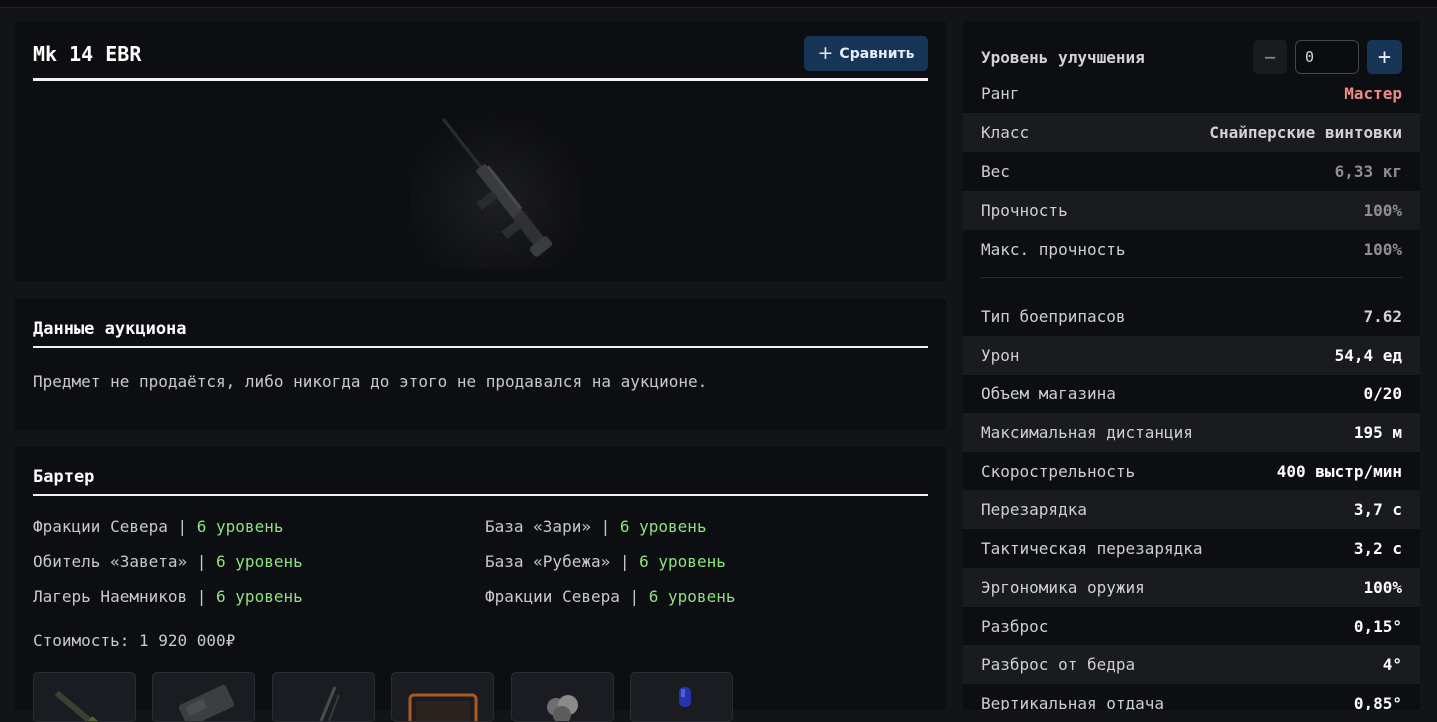  I want to click on rifle-image, so click(495, 186).